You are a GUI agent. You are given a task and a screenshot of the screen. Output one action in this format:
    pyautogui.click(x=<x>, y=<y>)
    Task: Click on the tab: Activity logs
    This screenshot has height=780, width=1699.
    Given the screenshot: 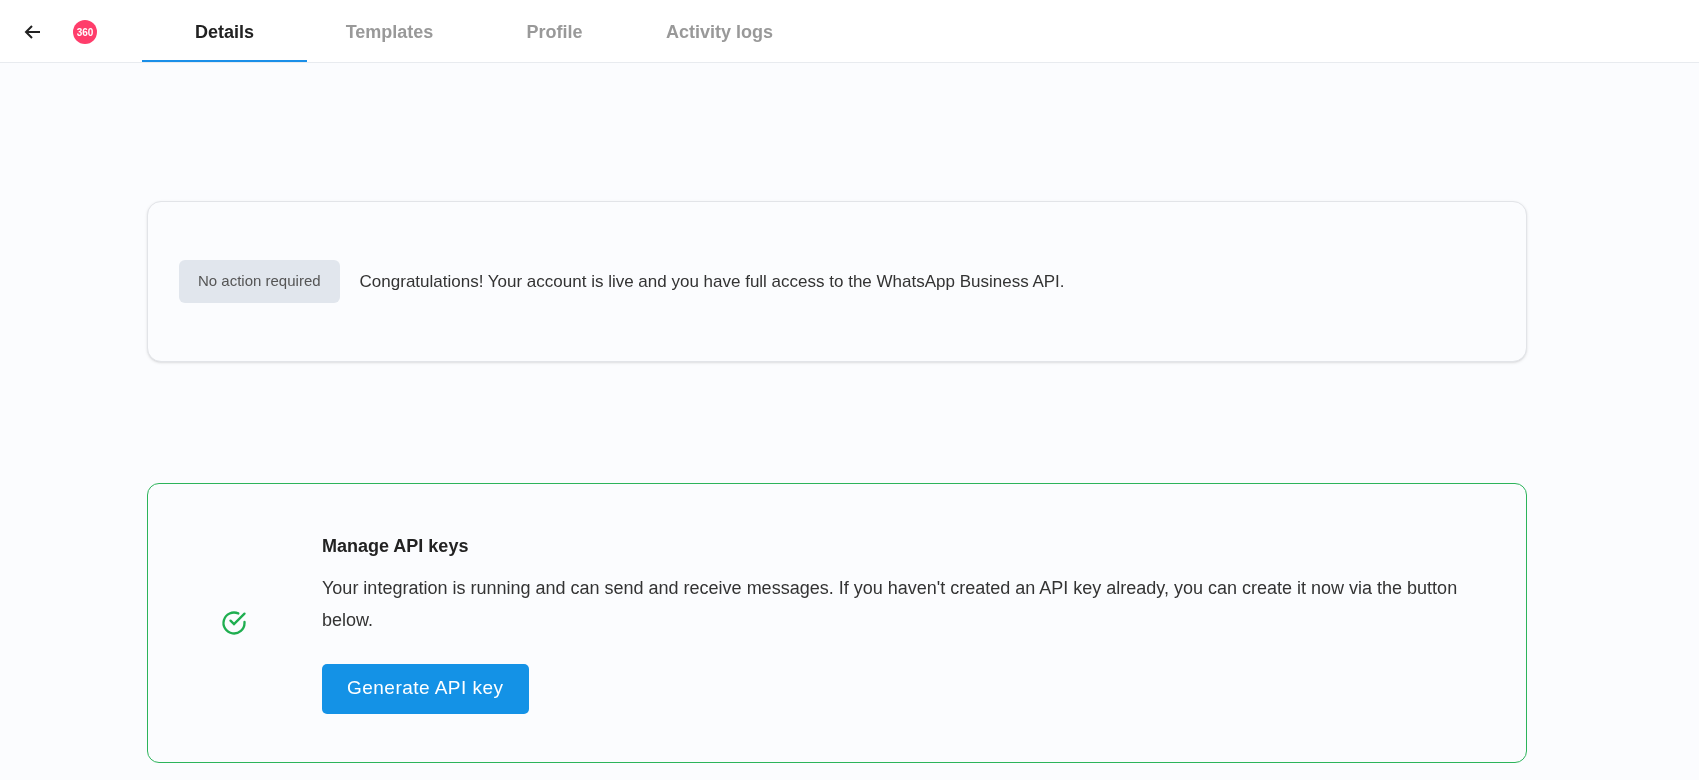 What is the action you would take?
    pyautogui.click(x=719, y=31)
    